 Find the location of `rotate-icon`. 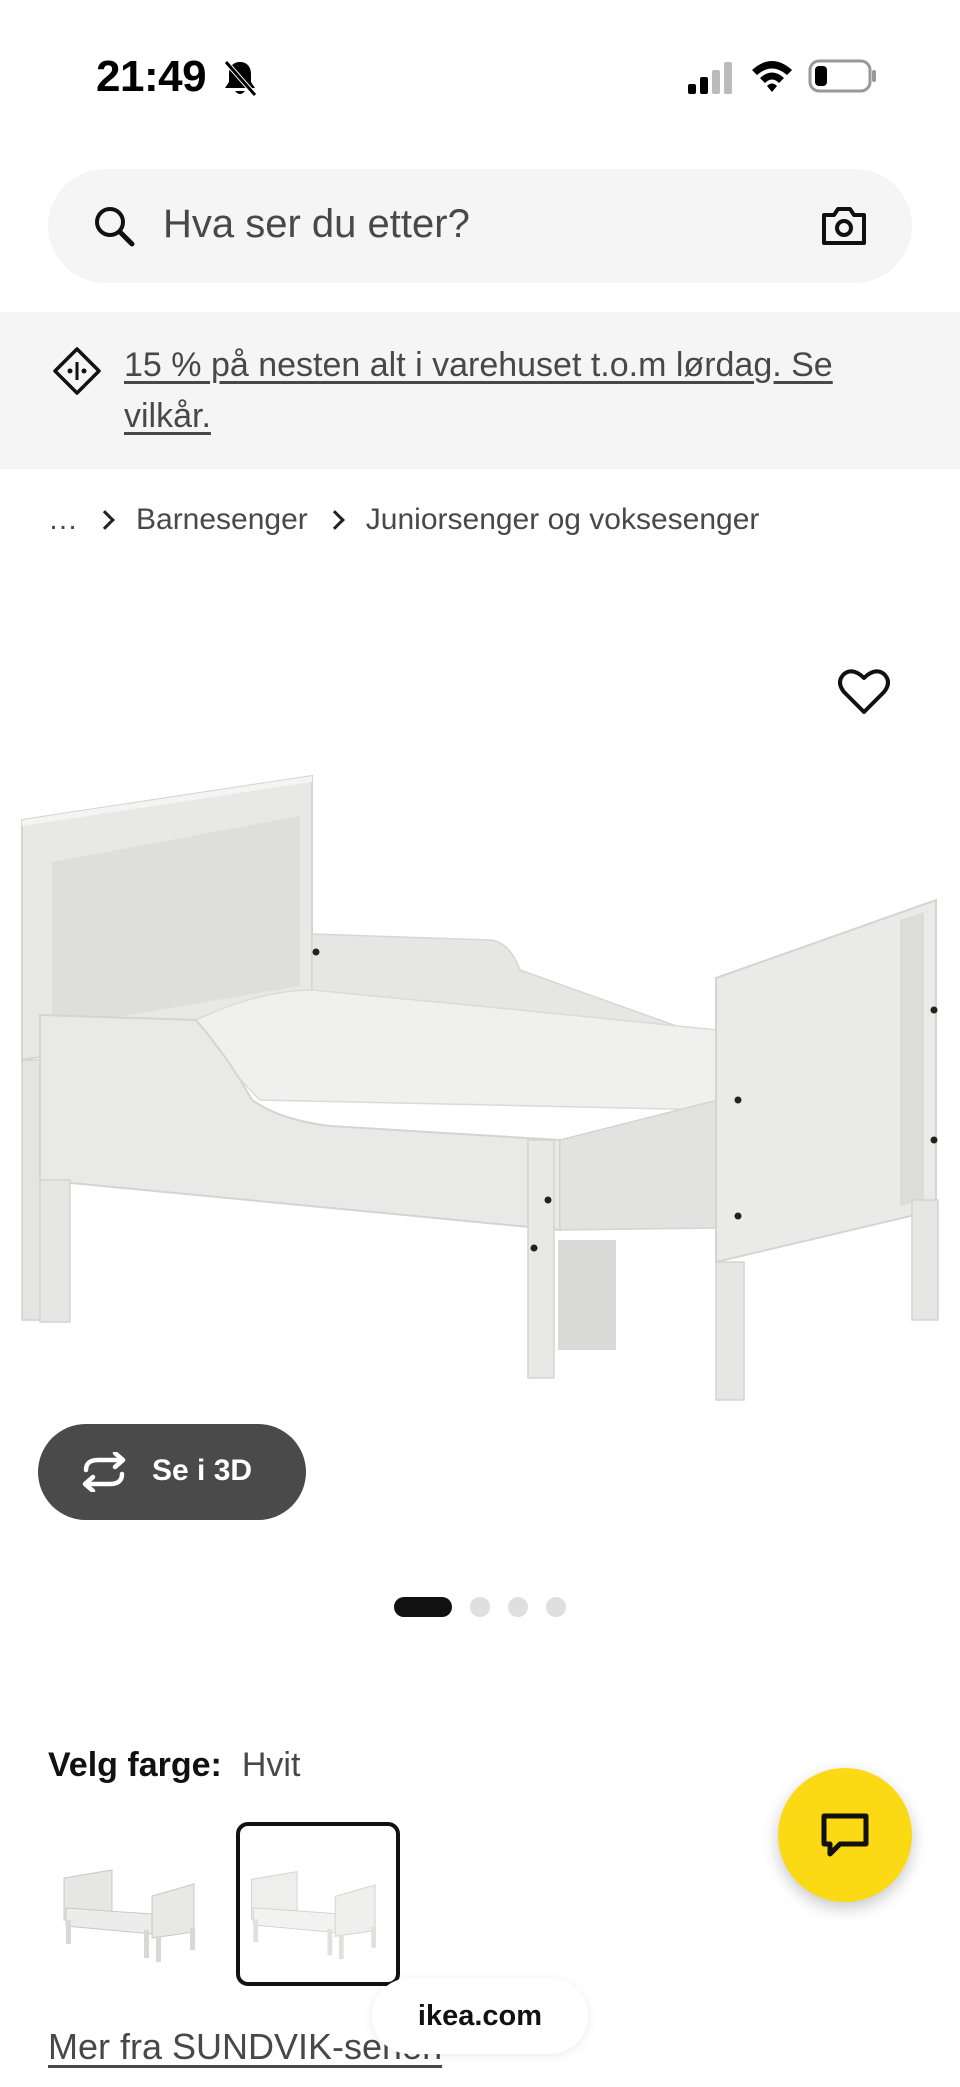

rotate-icon is located at coordinates (104, 1472).